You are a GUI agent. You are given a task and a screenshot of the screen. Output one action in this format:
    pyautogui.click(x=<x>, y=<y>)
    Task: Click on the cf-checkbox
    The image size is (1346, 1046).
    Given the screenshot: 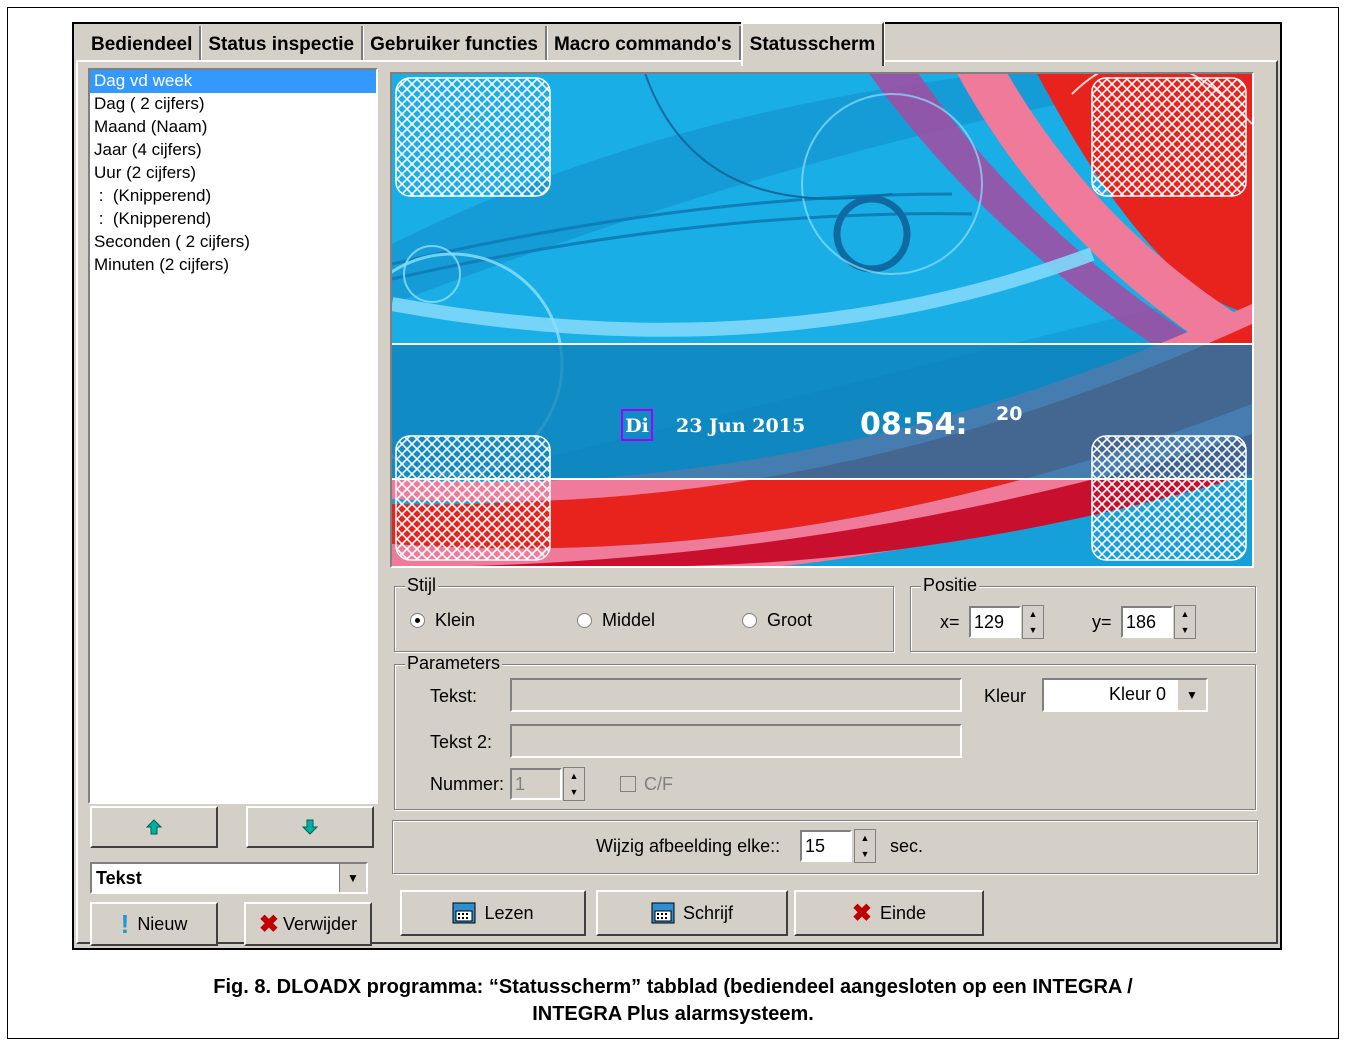 What is the action you would take?
    pyautogui.click(x=628, y=784)
    